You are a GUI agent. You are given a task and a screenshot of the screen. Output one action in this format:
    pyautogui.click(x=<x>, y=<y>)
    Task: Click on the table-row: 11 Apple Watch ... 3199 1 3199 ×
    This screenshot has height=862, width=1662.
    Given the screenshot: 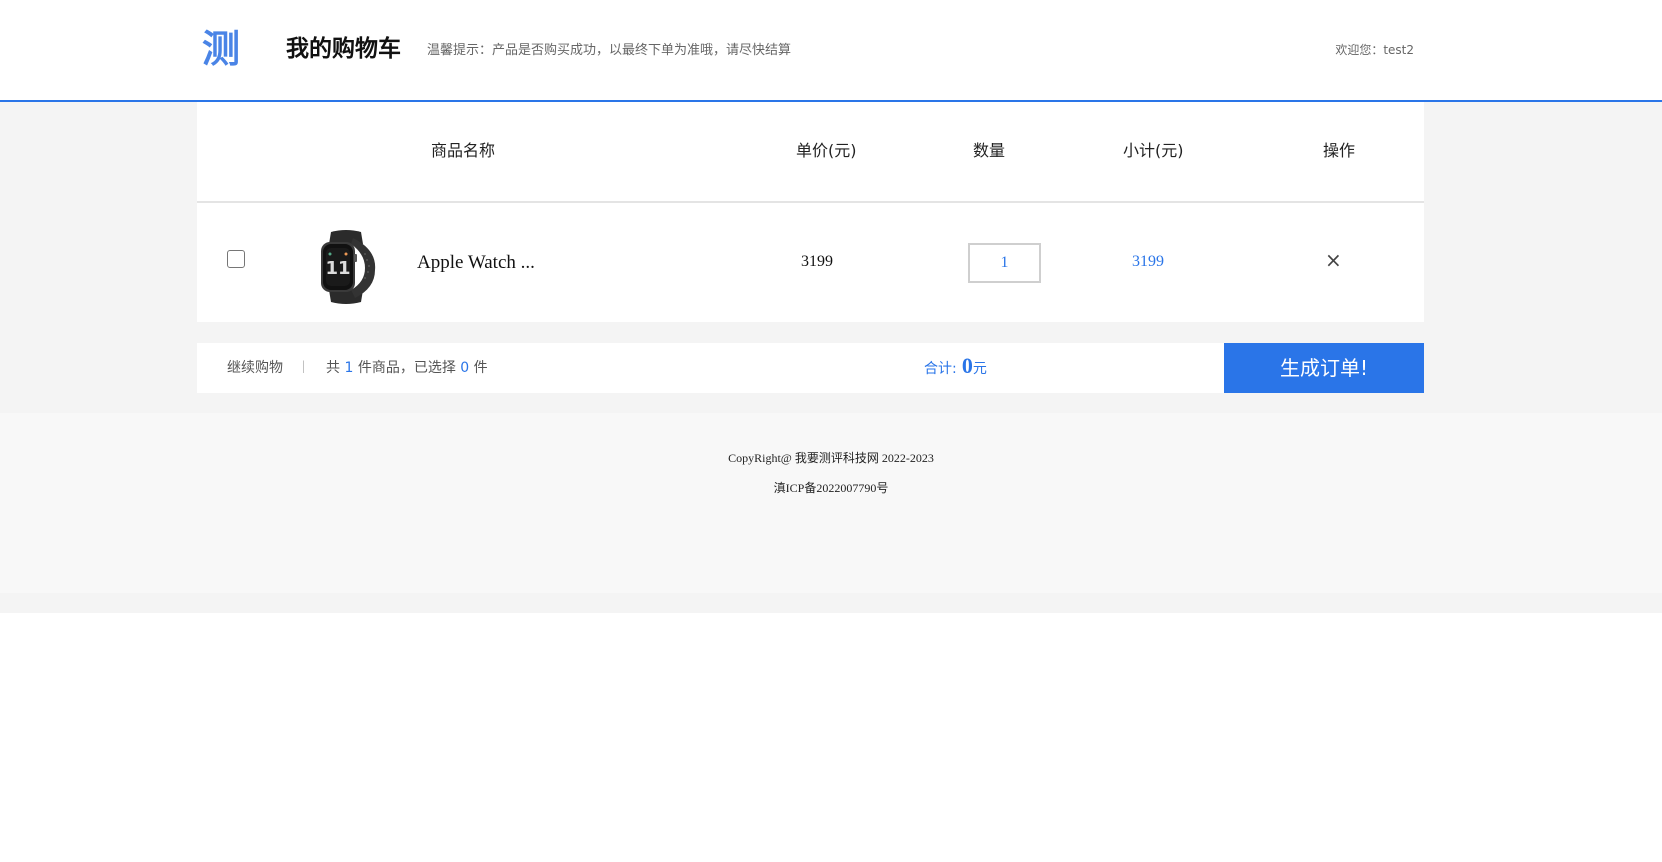 What is the action you would take?
    pyautogui.click(x=810, y=262)
    